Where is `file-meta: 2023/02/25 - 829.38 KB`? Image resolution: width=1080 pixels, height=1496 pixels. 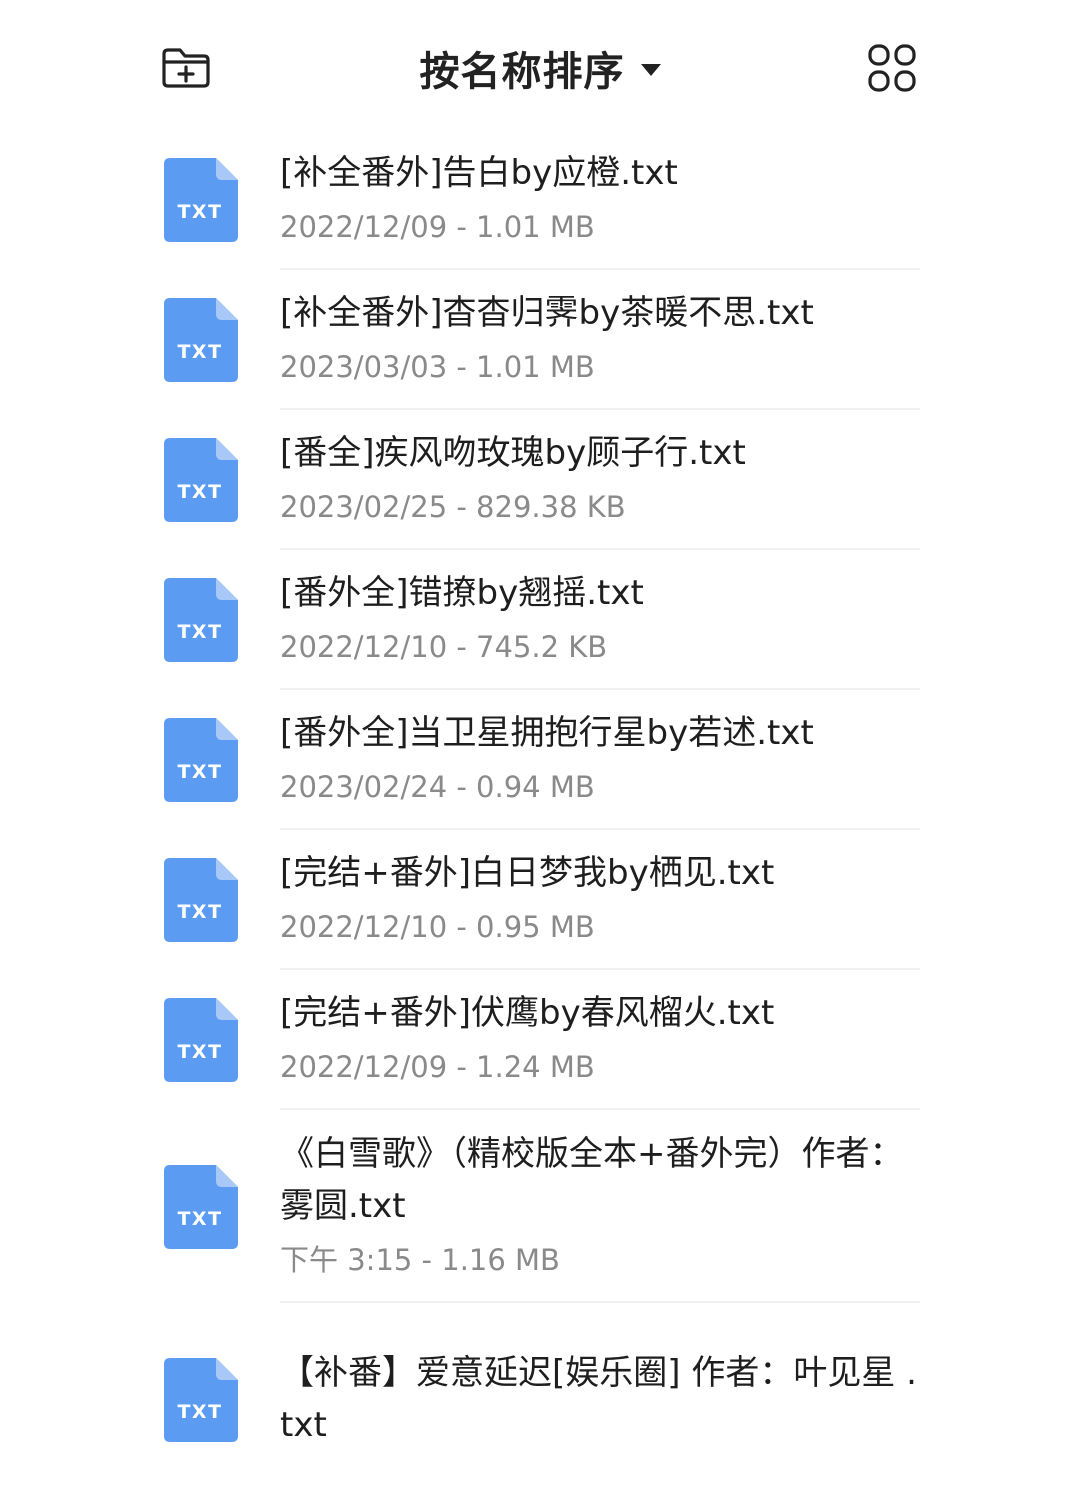 file-meta: 2023/02/25 - 829.38 KB is located at coordinates (453, 507).